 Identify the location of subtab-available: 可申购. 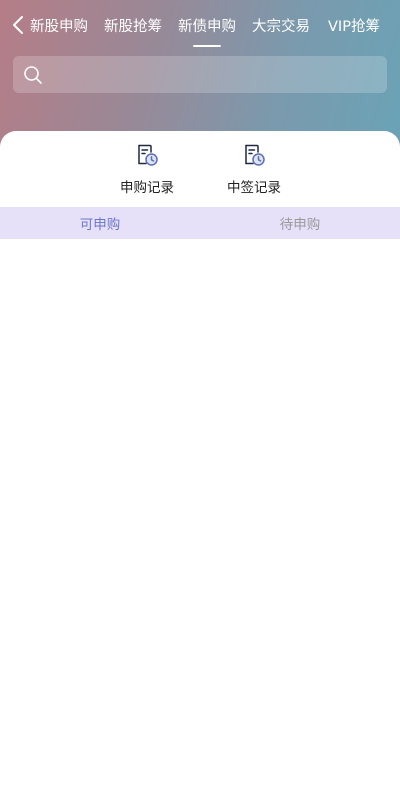
(100, 223).